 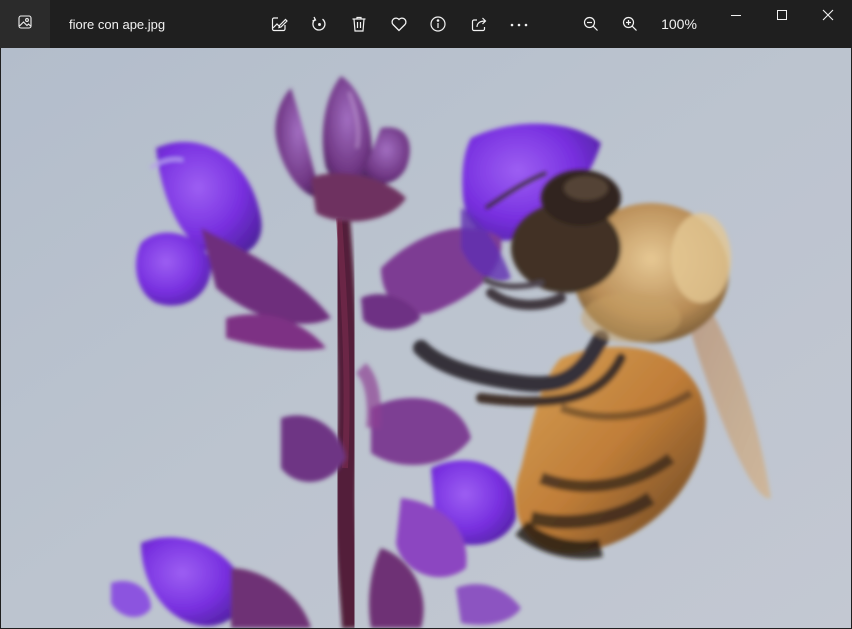 I want to click on favorite-button, so click(x=399, y=24).